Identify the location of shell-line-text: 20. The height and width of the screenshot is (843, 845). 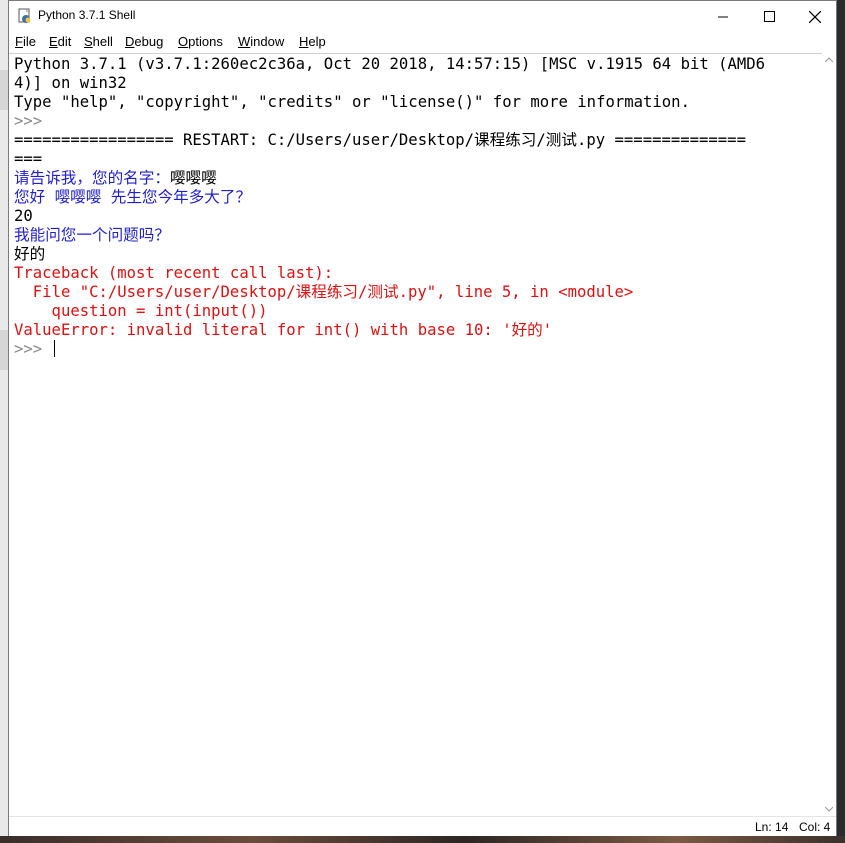
(23, 216).